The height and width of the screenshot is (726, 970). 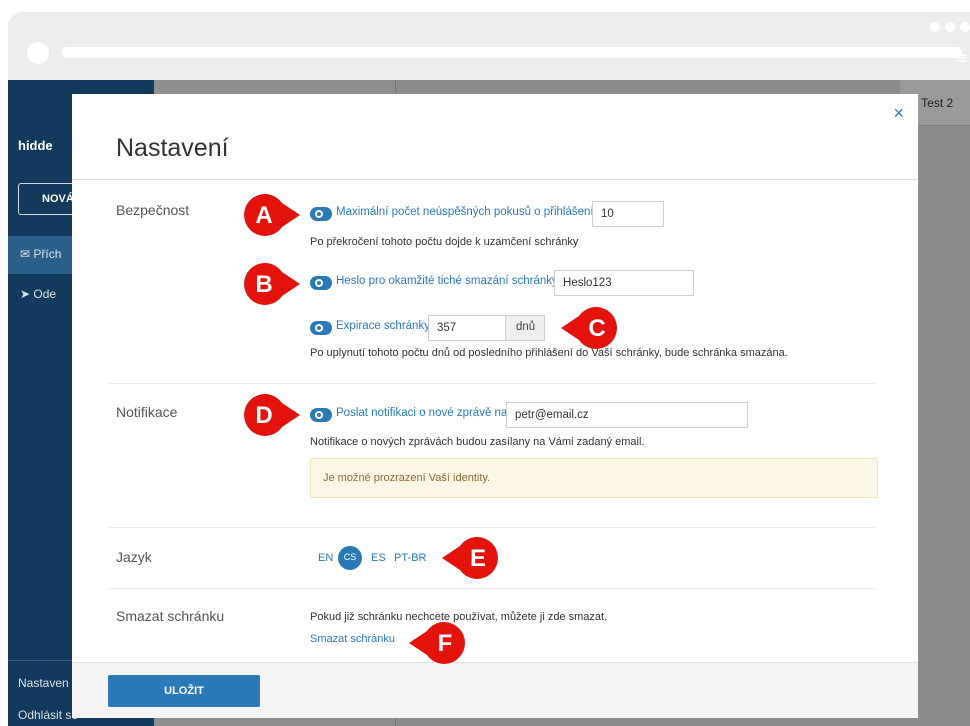 What do you see at coordinates (325, 558) in the screenshot?
I see `language-option-en: EN` at bounding box center [325, 558].